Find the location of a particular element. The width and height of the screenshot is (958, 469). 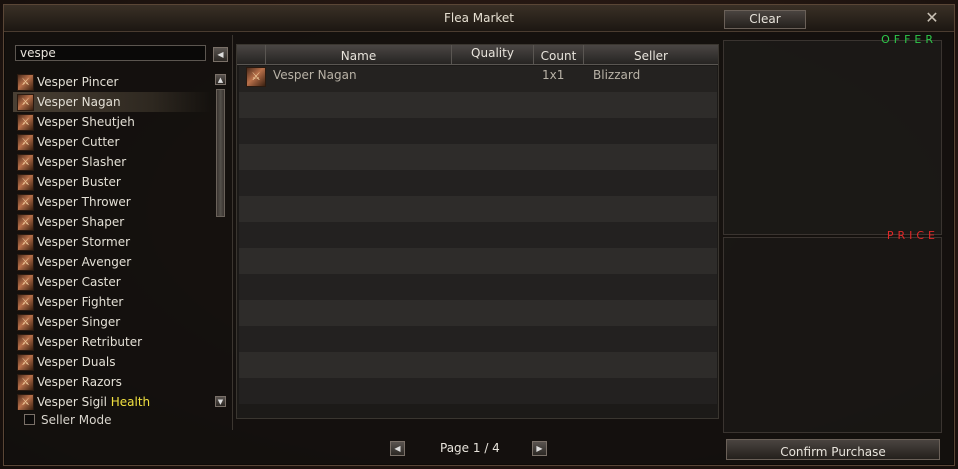

list-item: ⚔ Vesper Buster is located at coordinates (112, 182).